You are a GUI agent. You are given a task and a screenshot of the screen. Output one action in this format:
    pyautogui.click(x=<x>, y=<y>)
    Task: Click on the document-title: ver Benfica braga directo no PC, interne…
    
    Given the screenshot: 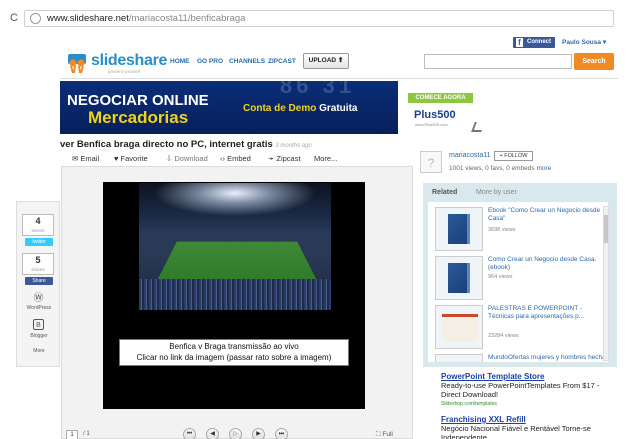 What is the action you would take?
    pyautogui.click(x=186, y=144)
    